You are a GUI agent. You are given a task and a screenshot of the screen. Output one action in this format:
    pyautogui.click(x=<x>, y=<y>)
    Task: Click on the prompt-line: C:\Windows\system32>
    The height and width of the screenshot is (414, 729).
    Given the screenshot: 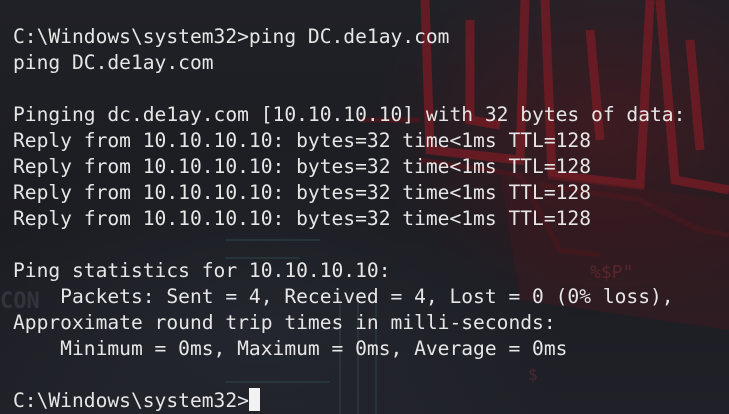 What is the action you would take?
    pyautogui.click(x=349, y=401)
    